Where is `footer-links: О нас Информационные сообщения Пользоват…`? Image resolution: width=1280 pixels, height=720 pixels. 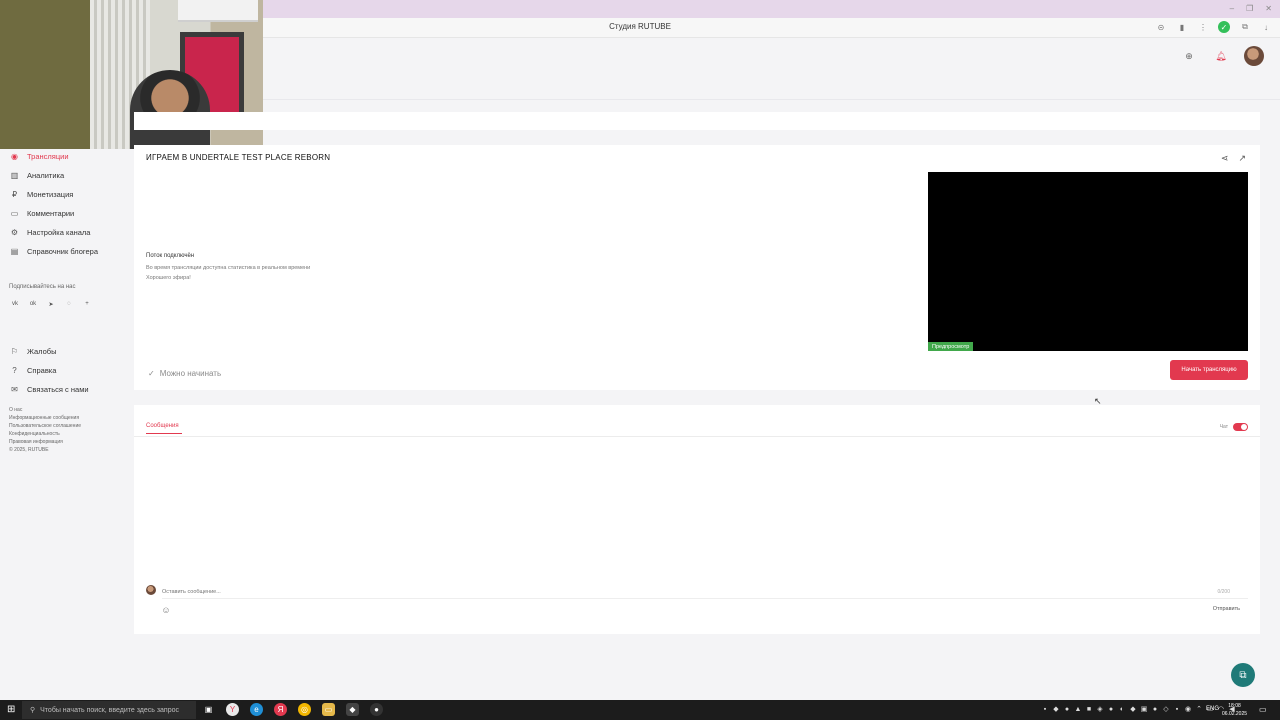 footer-links: О нас Информационные сообщения Пользоват… is located at coordinates (45, 430).